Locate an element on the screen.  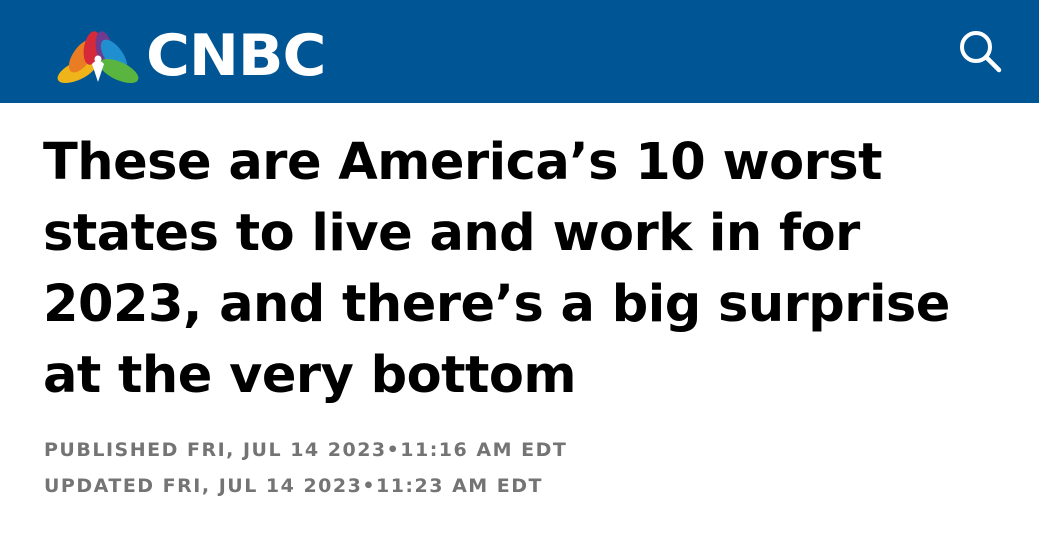
updated-timestamp: UPDATED FRI, JUL 14 2023•11:23 AM EDT is located at coordinates (294, 486).